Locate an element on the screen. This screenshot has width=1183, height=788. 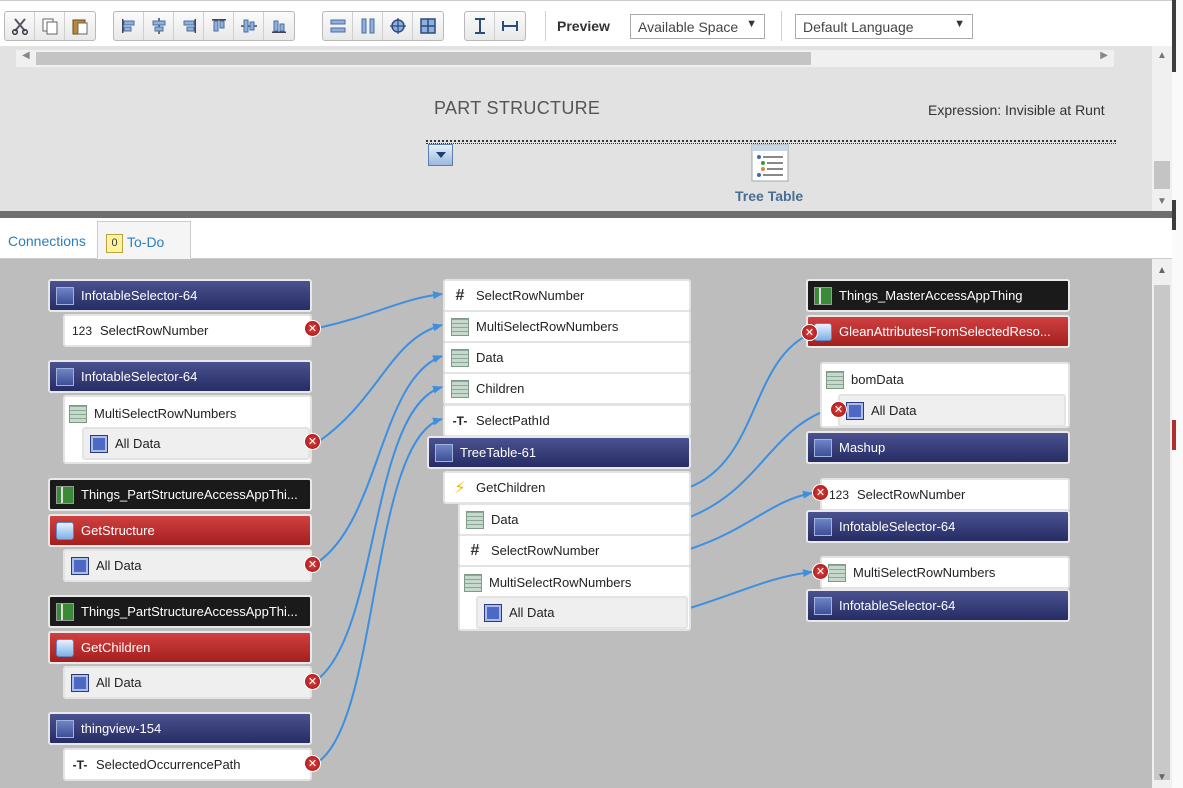
node-label: GetChildren is located at coordinates (511, 487).